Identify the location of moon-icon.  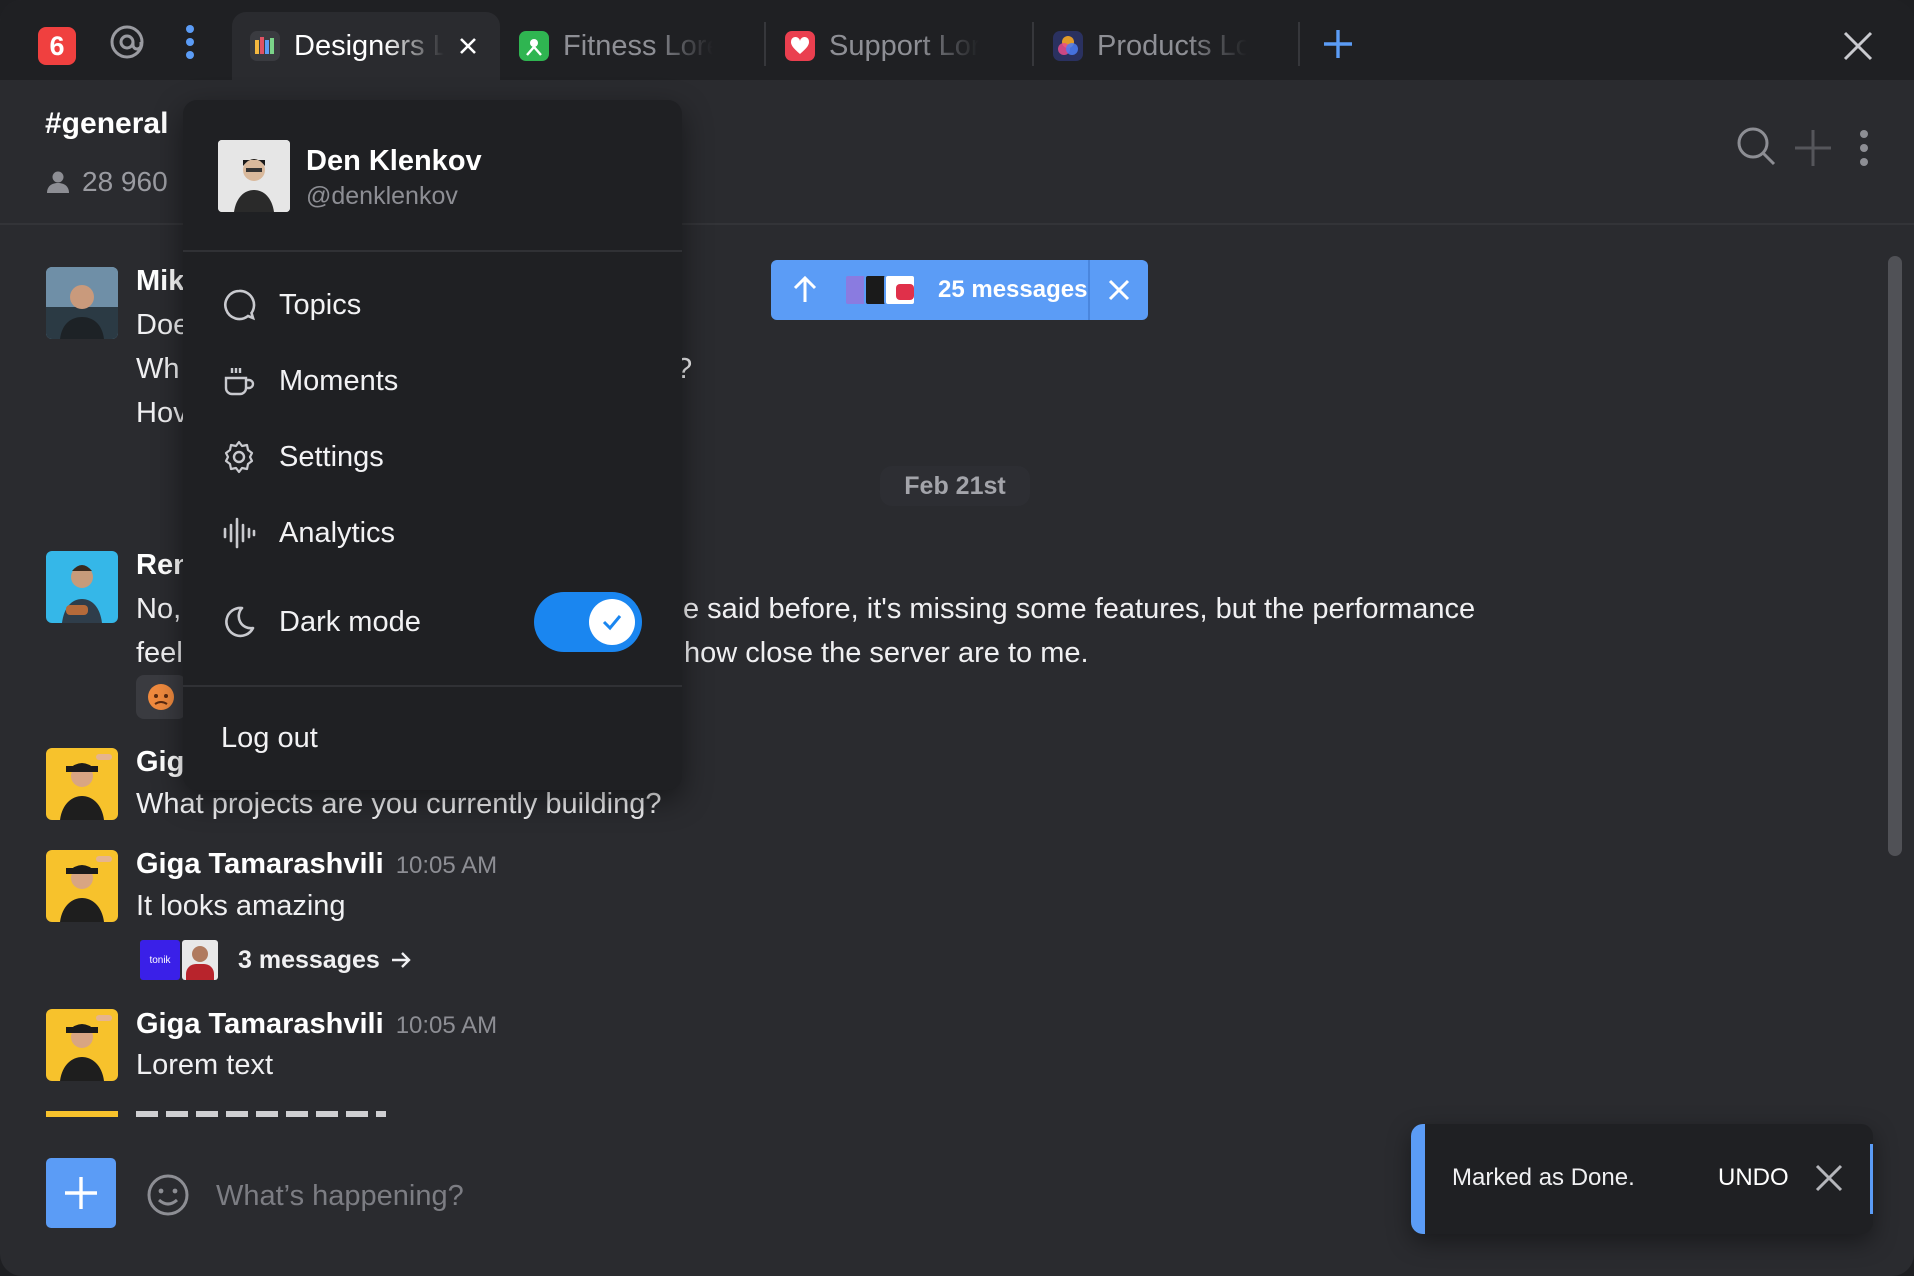
(239, 622).